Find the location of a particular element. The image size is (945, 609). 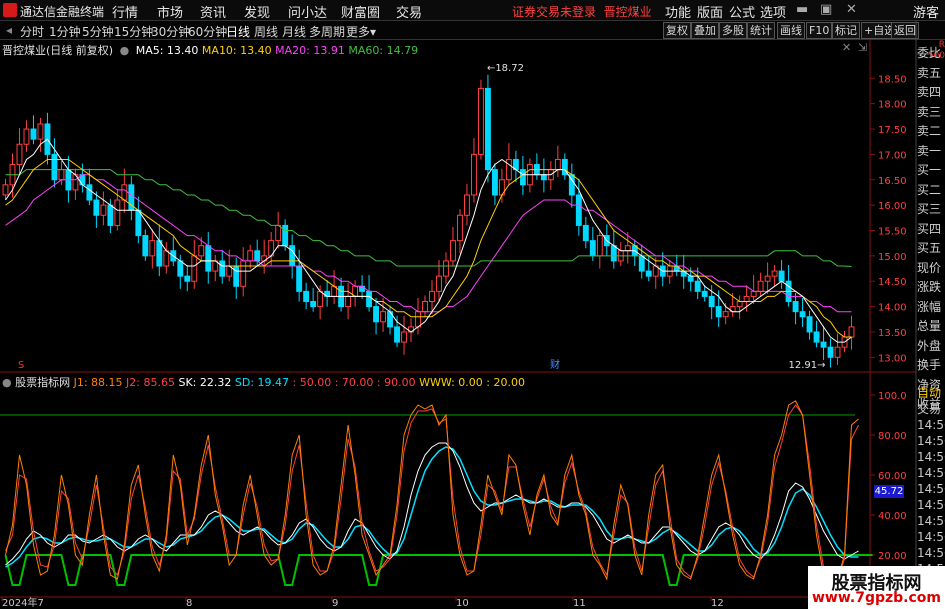

x-label-0: 2024年7 is located at coordinates (23, 602).